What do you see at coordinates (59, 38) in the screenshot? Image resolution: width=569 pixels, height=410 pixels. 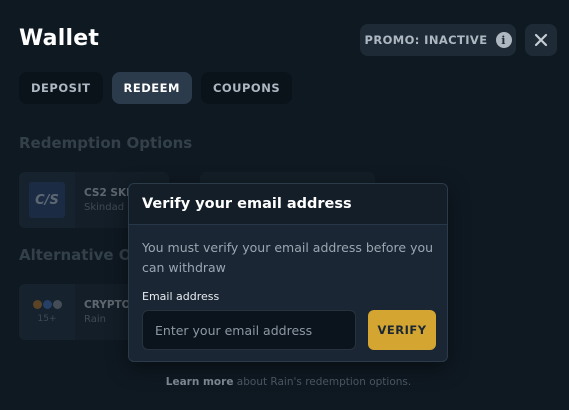 I see `page-title: Wallet` at bounding box center [59, 38].